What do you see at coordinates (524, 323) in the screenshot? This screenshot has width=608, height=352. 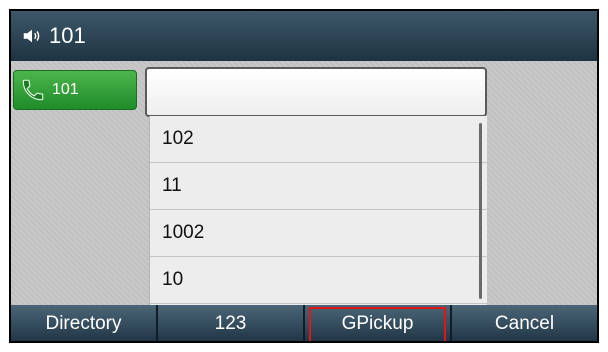 I see `cancel-softkey: Cancel` at bounding box center [524, 323].